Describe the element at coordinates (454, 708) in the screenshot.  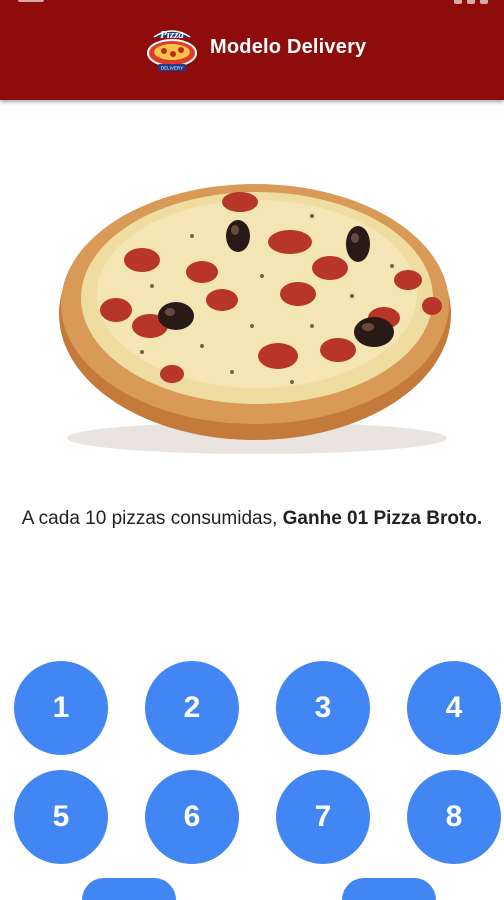
I see `stamp-4: 4` at that location.